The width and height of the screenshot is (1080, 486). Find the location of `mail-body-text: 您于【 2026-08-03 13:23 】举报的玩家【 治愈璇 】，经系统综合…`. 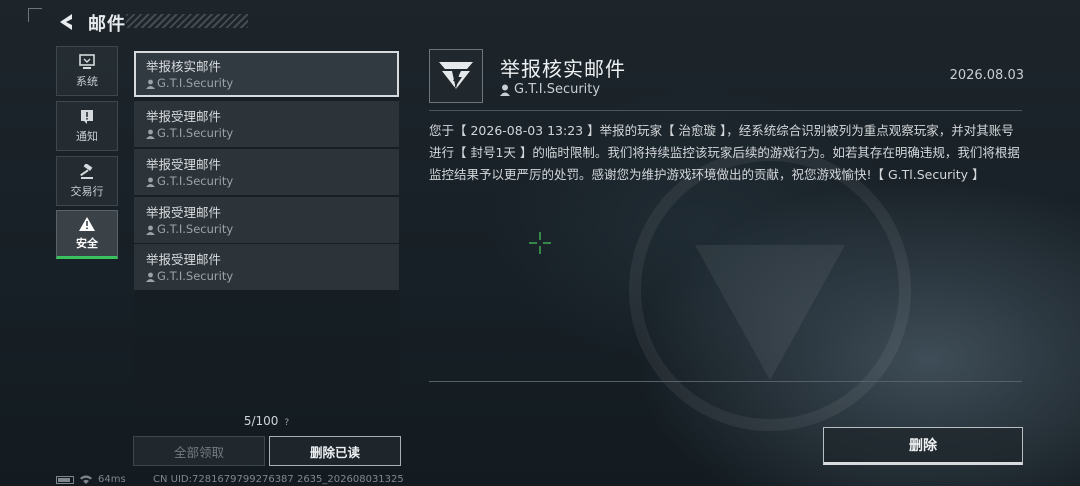

mail-body-text: 您于【 2026-08-03 13:23 】举报的玩家【 治愈璇 】，经系统综合… is located at coordinates (724, 152).